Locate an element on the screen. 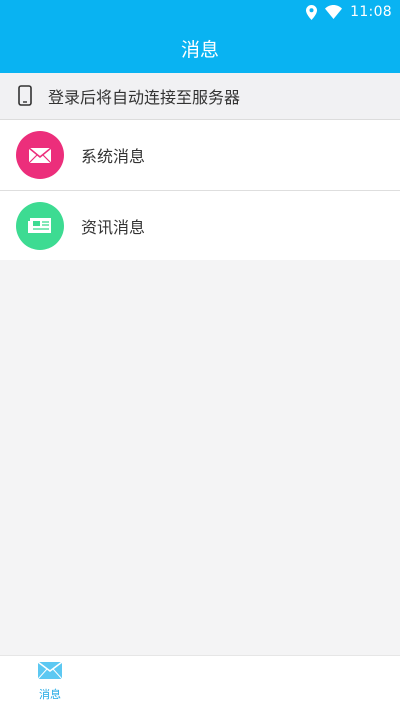 The width and height of the screenshot is (400, 710). tab-messages-label: 消息 is located at coordinates (50, 694).